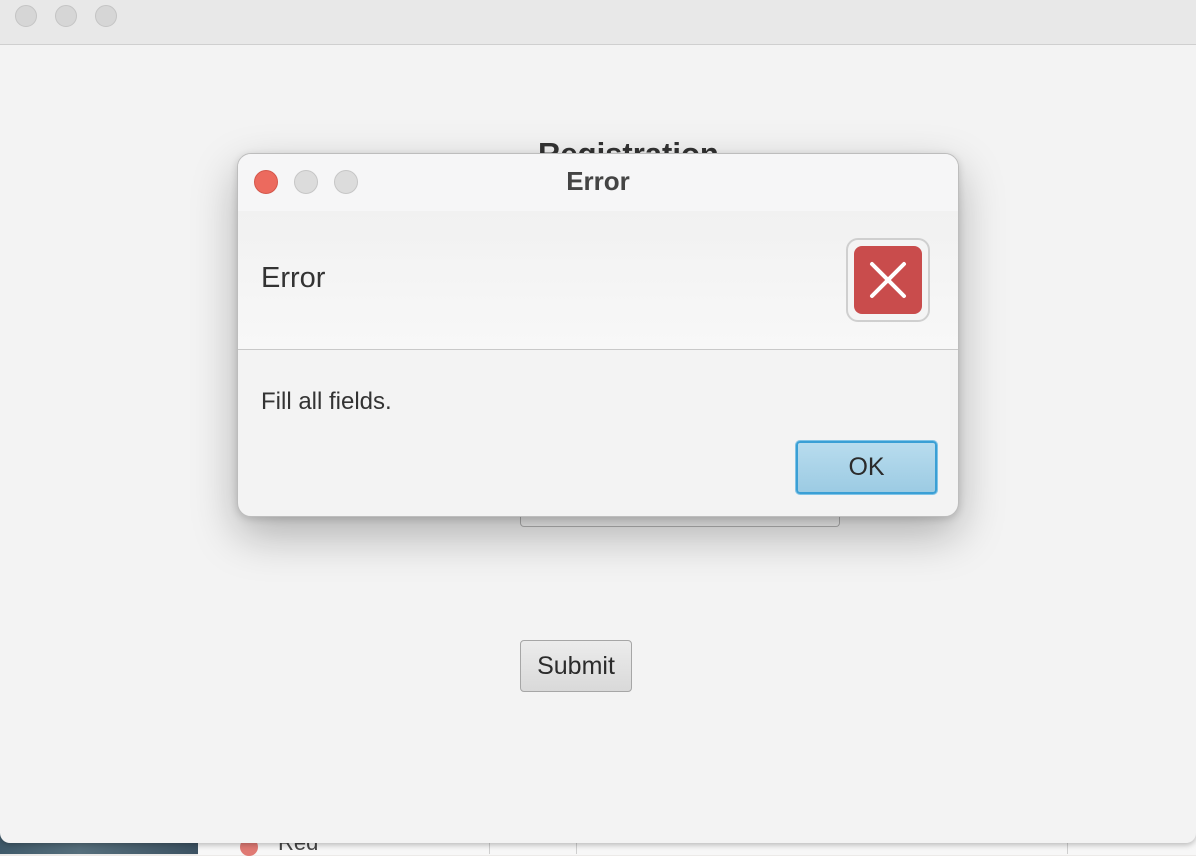 The image size is (1196, 856). I want to click on ok-button: OK, so click(866, 467).